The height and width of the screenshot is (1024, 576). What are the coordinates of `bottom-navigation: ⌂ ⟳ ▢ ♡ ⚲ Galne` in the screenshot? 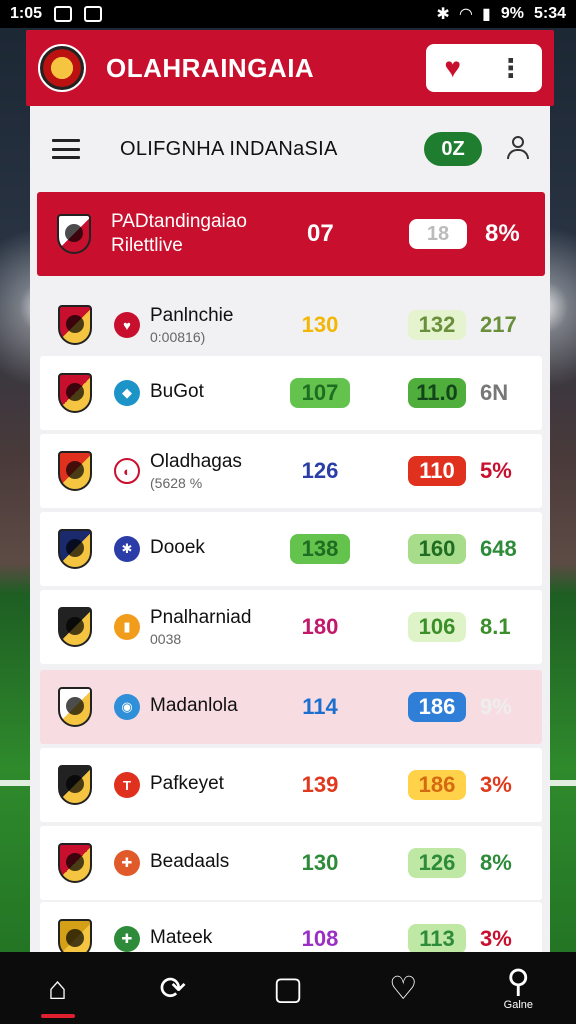 It's located at (288, 988).